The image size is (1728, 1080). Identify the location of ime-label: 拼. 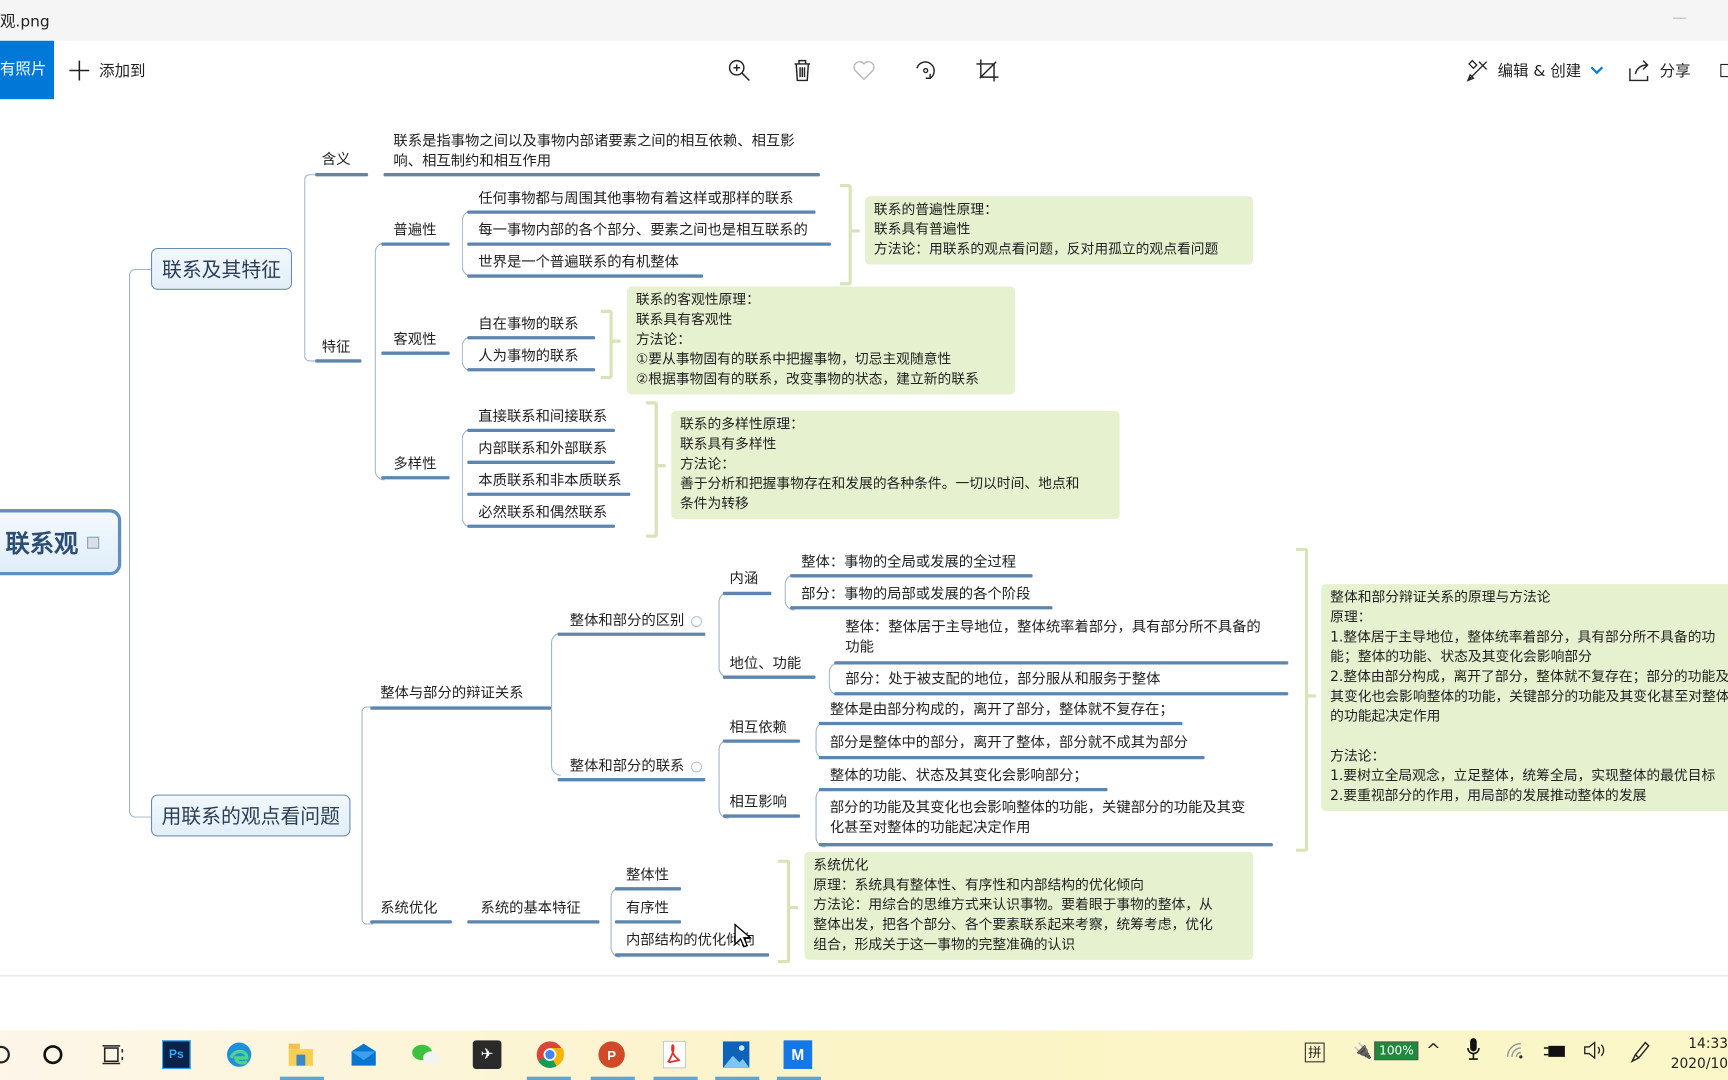
(1315, 1052).